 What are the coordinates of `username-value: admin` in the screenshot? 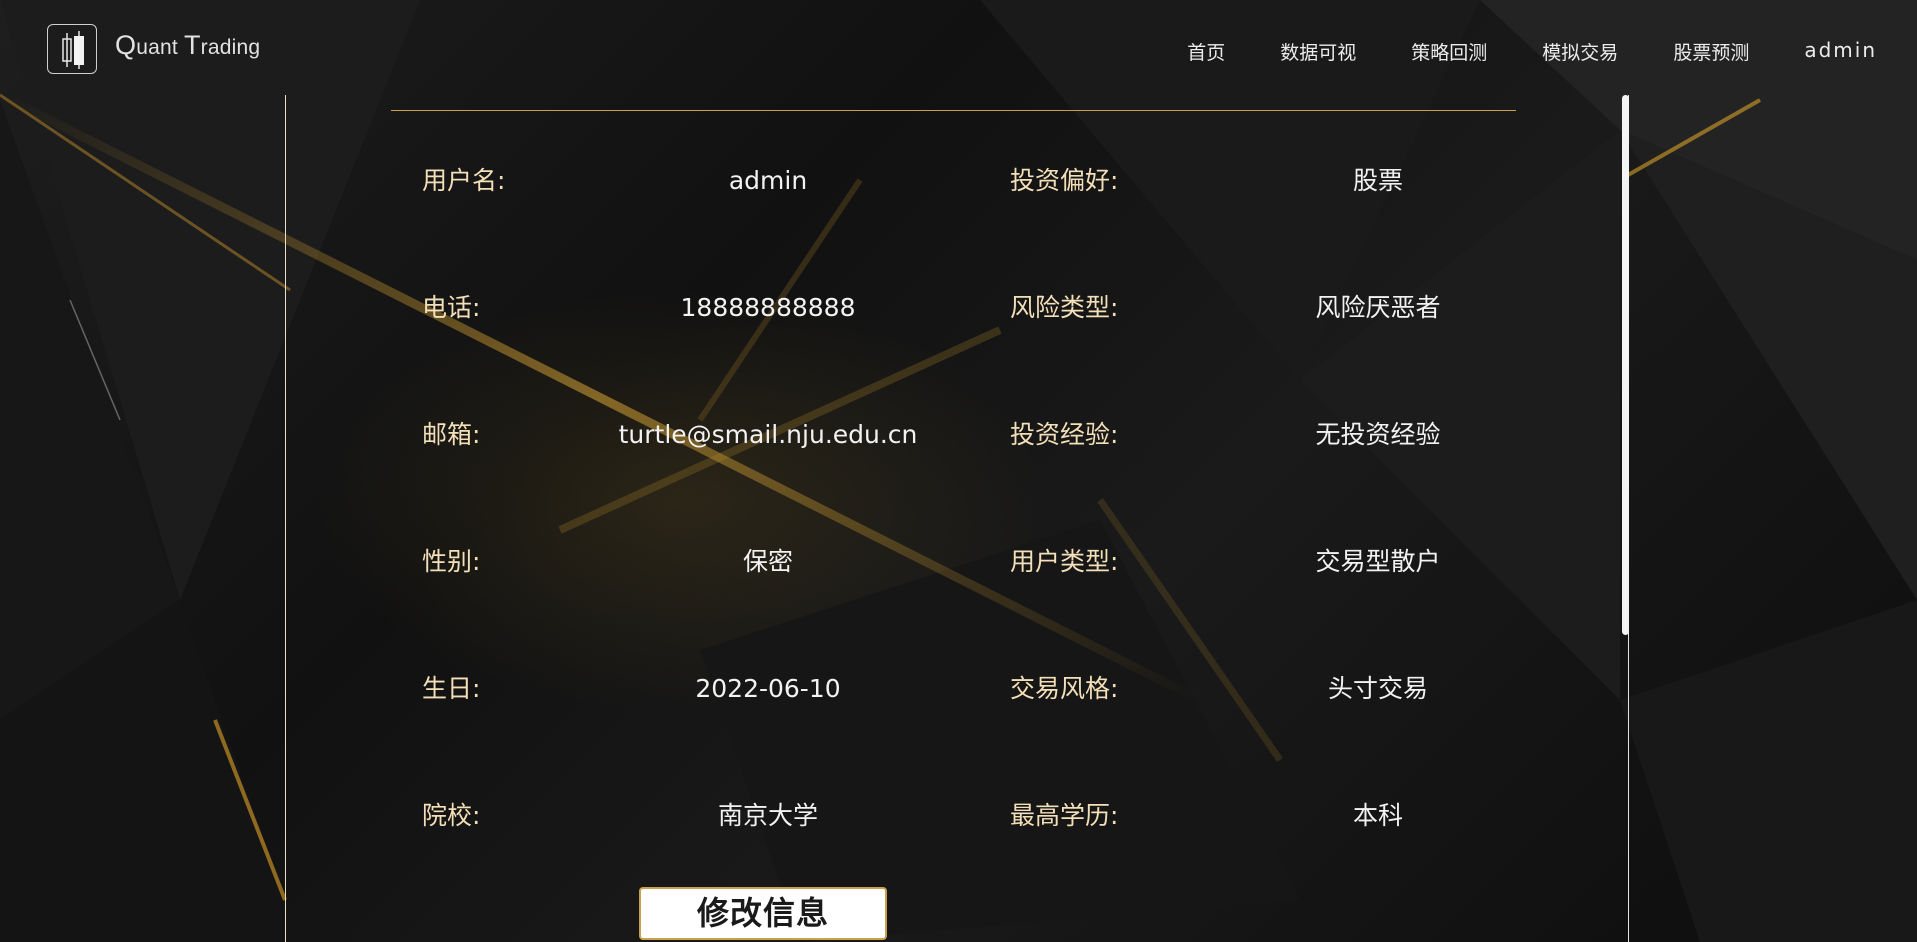 It's located at (768, 180).